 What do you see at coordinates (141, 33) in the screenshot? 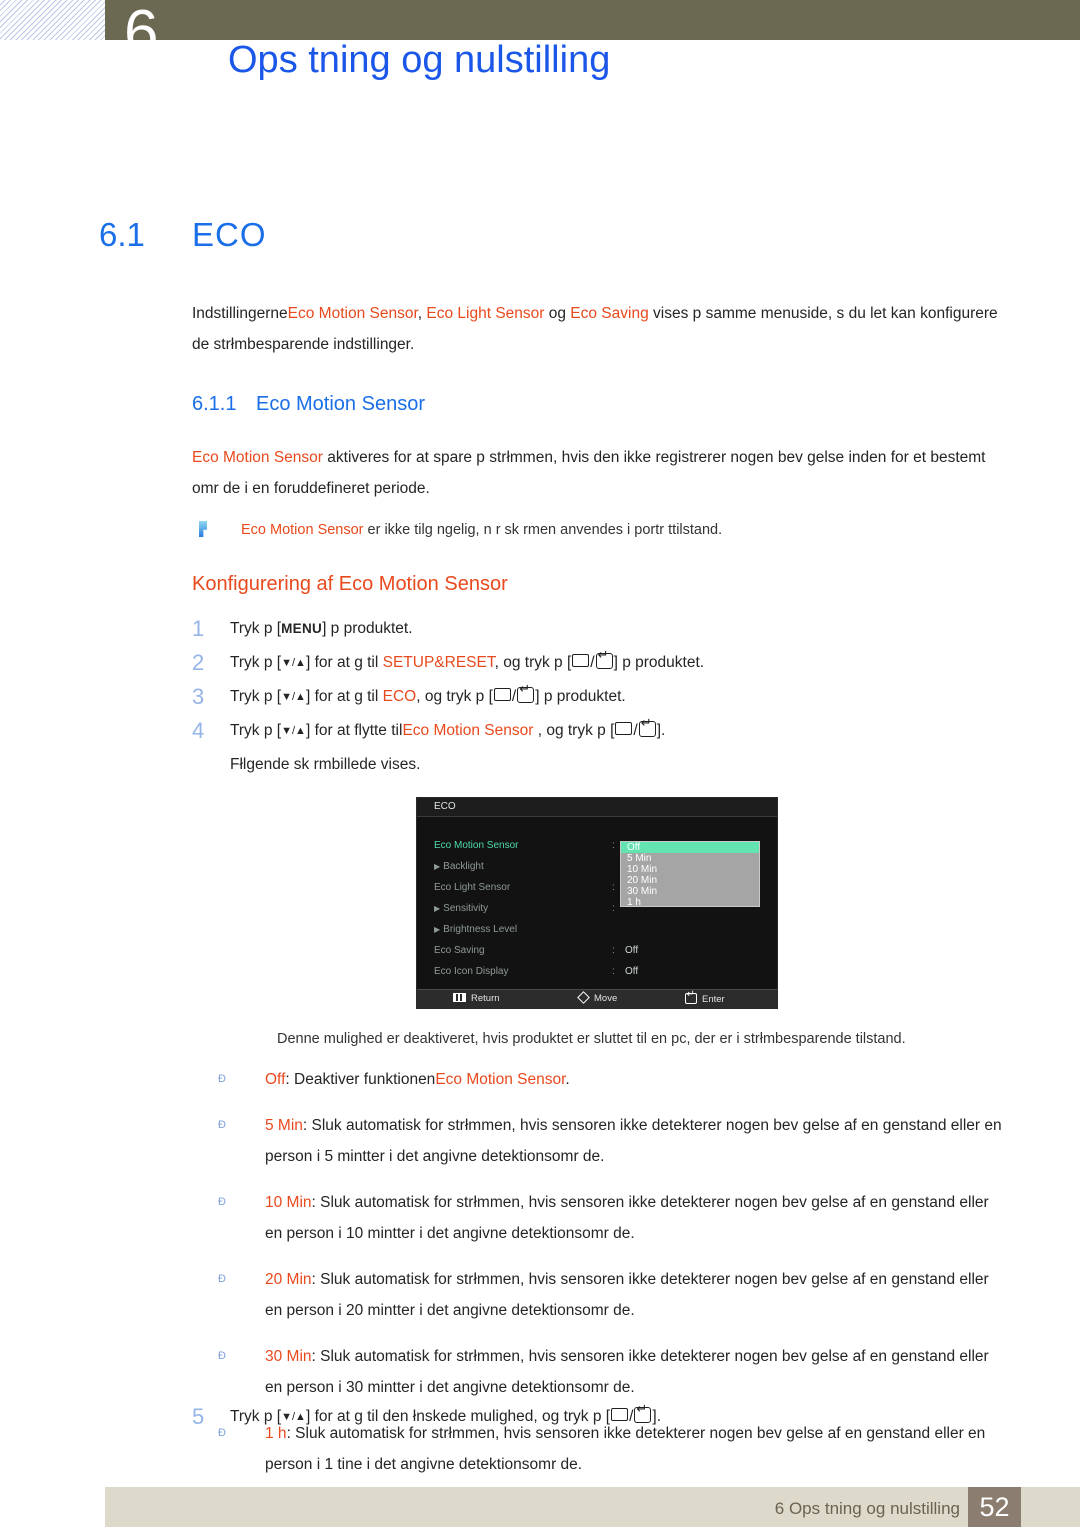
I see `chapter-number: 6` at bounding box center [141, 33].